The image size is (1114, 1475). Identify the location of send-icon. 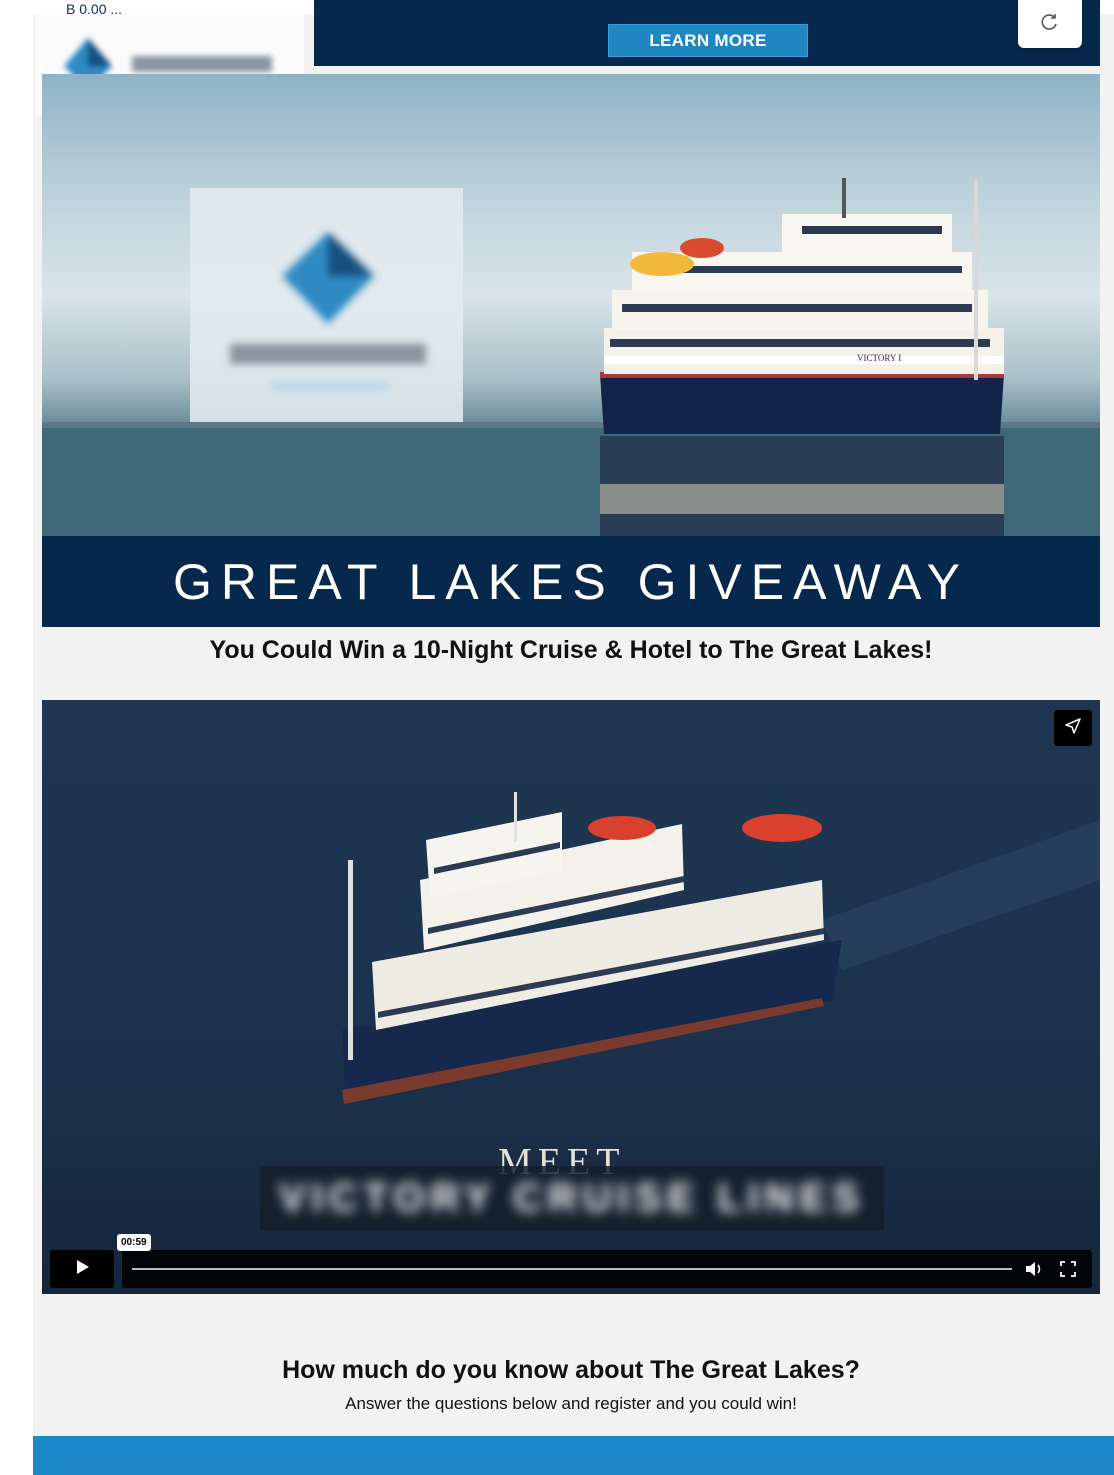
(1073, 728).